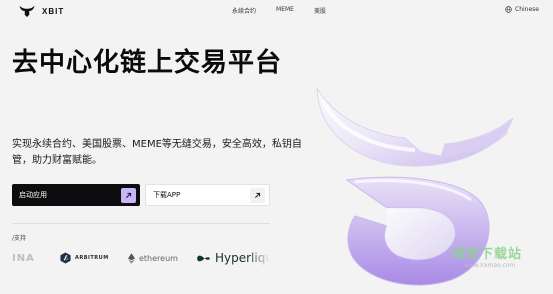 This screenshot has height=294, width=553. What do you see at coordinates (19, 238) in the screenshot?
I see `support-label: /支持` at bounding box center [19, 238].